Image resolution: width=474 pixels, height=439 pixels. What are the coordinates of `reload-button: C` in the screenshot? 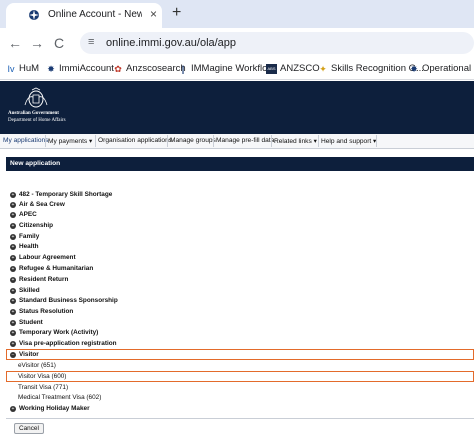 It's located at (59, 43).